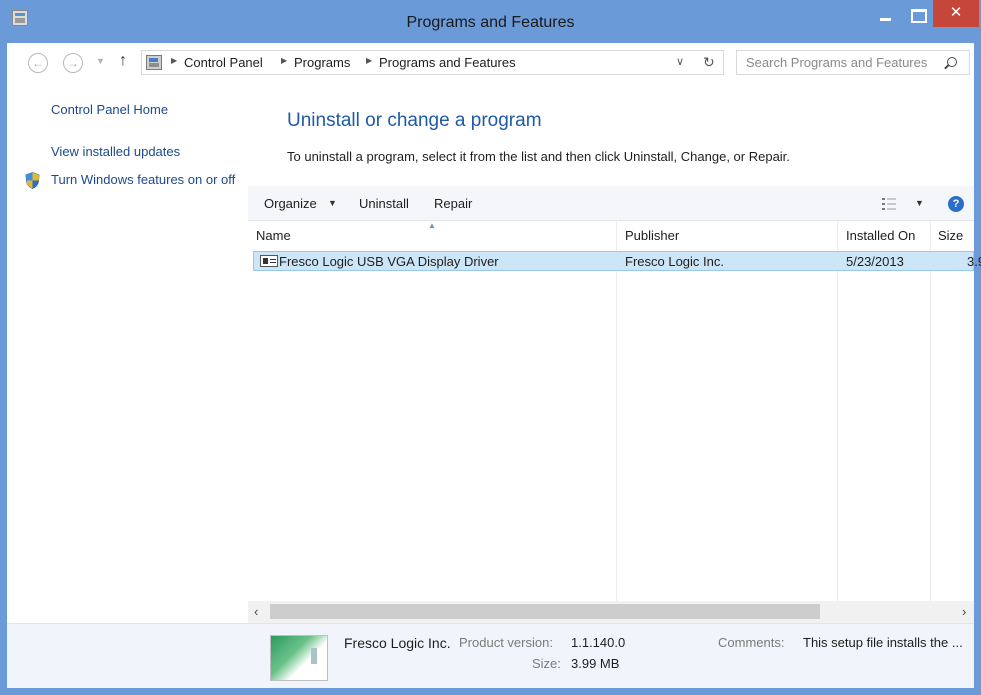 The image size is (981, 695). I want to click on column-header-name: Name, so click(273, 235).